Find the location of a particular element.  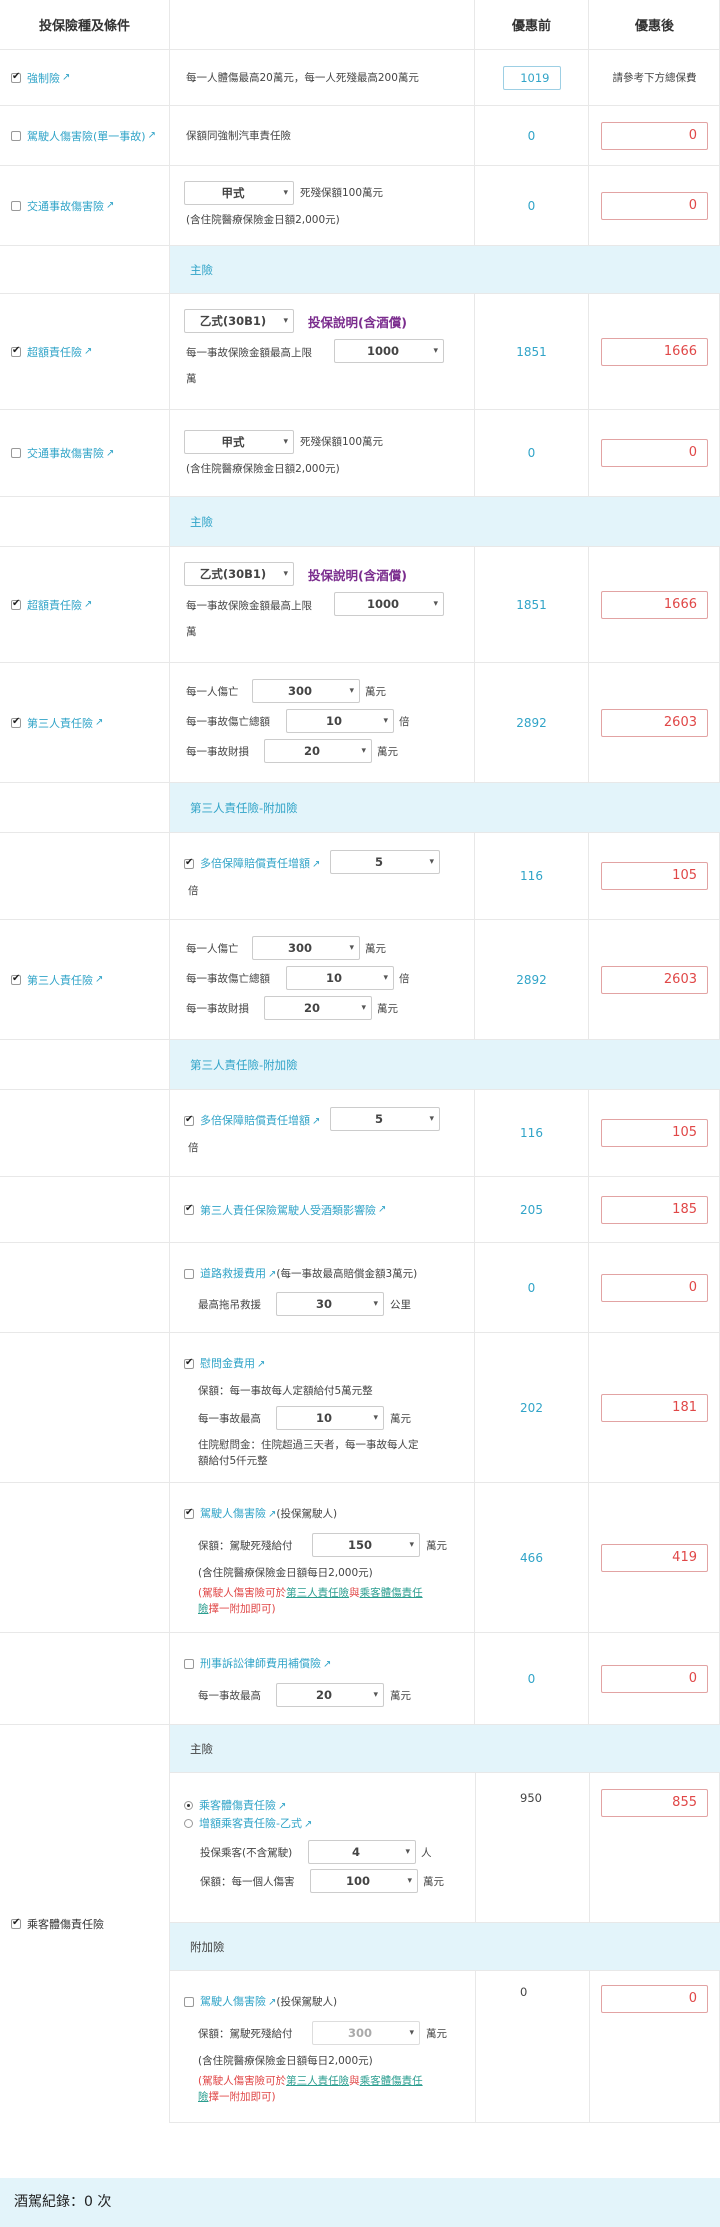

radio-label: 增額乘客責任險-乙式 is located at coordinates (250, 1823).